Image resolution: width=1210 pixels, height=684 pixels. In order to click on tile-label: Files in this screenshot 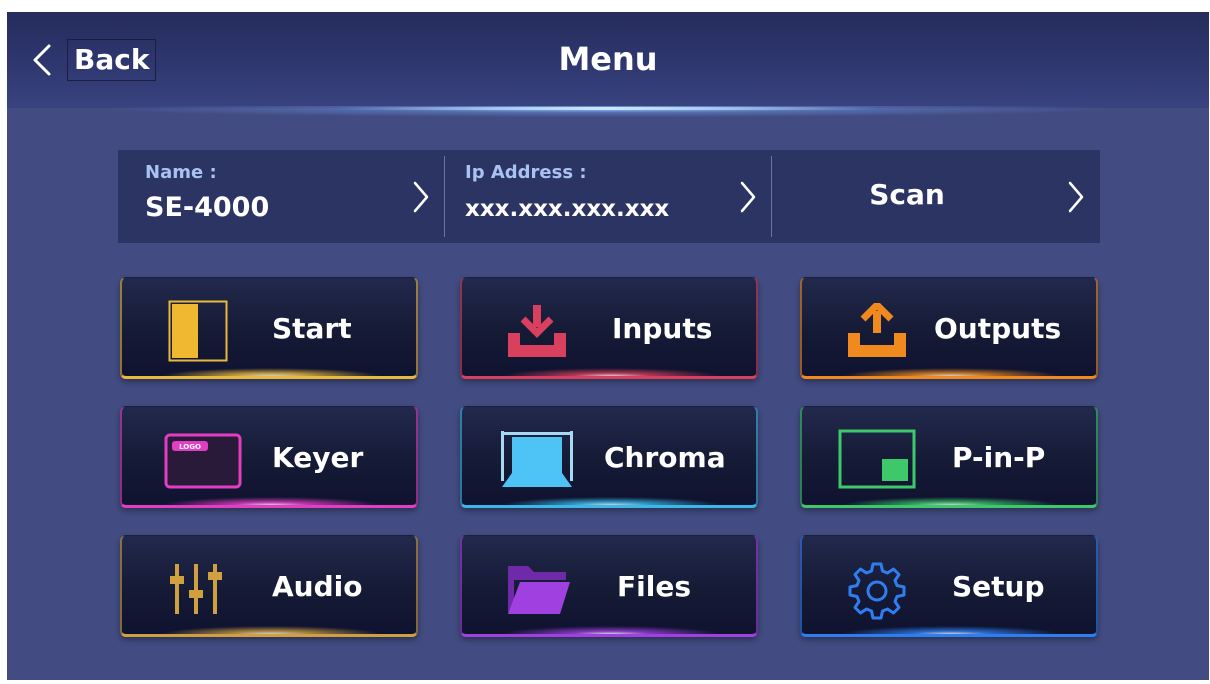, I will do `click(654, 586)`.